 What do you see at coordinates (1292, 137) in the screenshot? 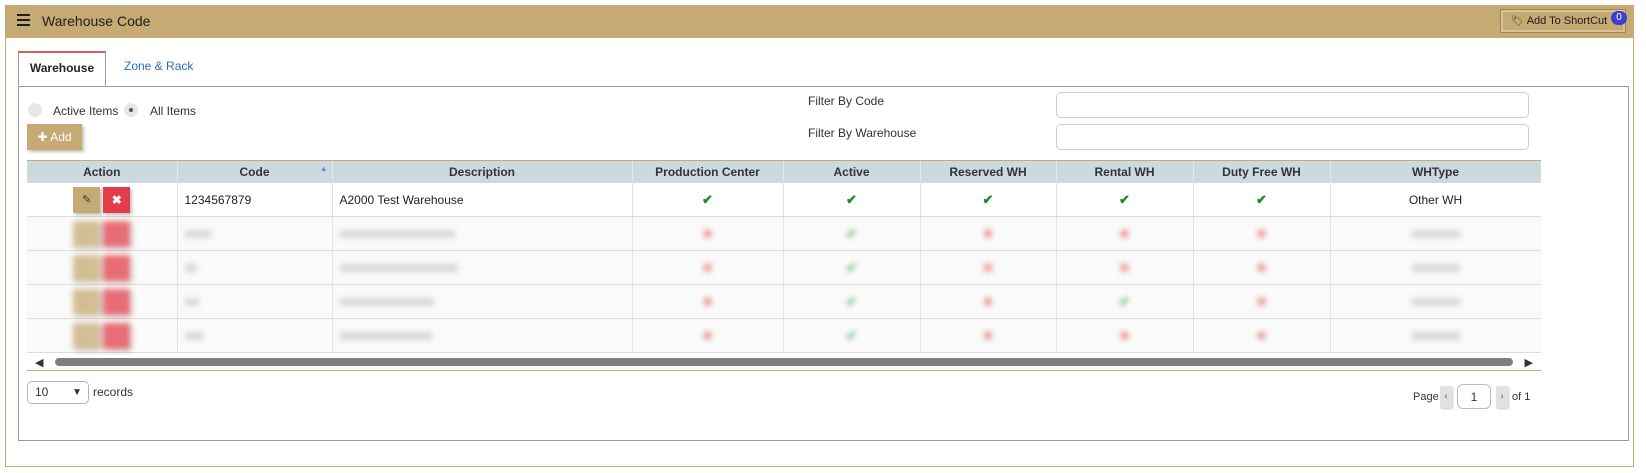
I see `filter-warehouse-input` at bounding box center [1292, 137].